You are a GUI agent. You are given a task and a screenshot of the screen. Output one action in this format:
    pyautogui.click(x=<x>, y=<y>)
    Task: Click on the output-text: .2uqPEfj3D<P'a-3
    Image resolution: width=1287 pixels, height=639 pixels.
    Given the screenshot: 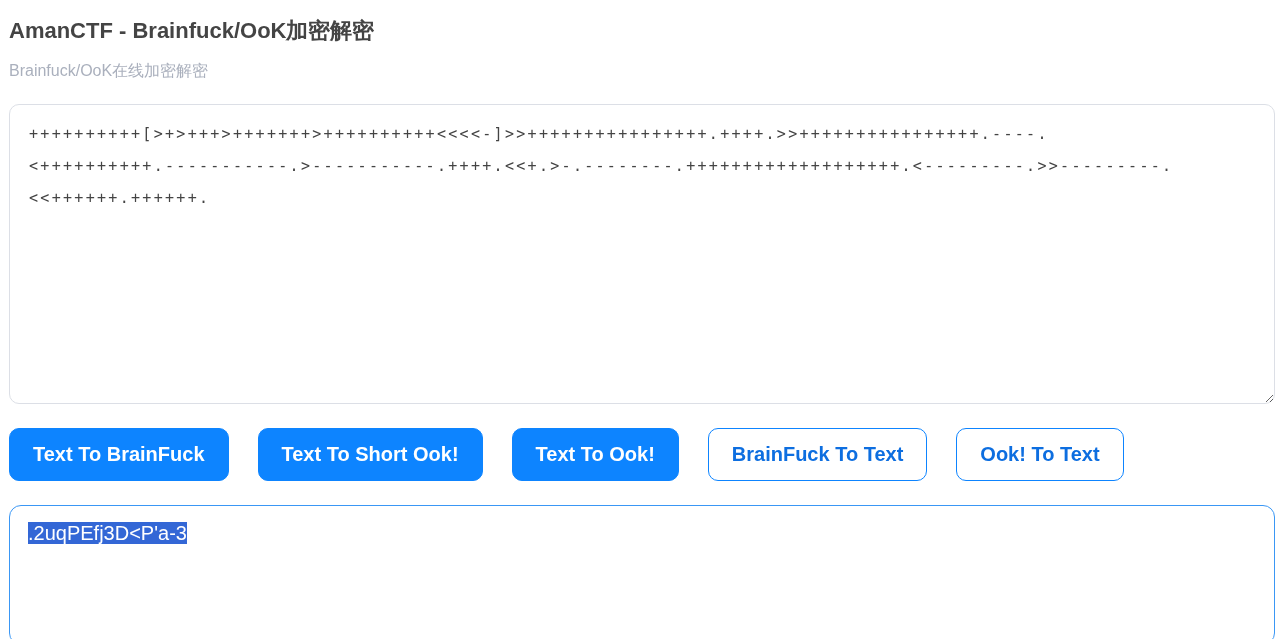 What is the action you would take?
    pyautogui.click(x=107, y=533)
    